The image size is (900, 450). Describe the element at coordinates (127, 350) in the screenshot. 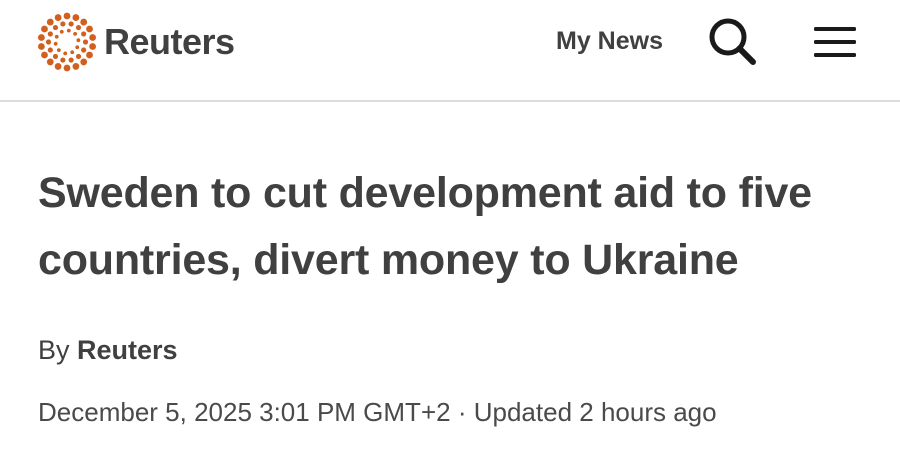

I see `byline-author-link: Reuters` at that location.